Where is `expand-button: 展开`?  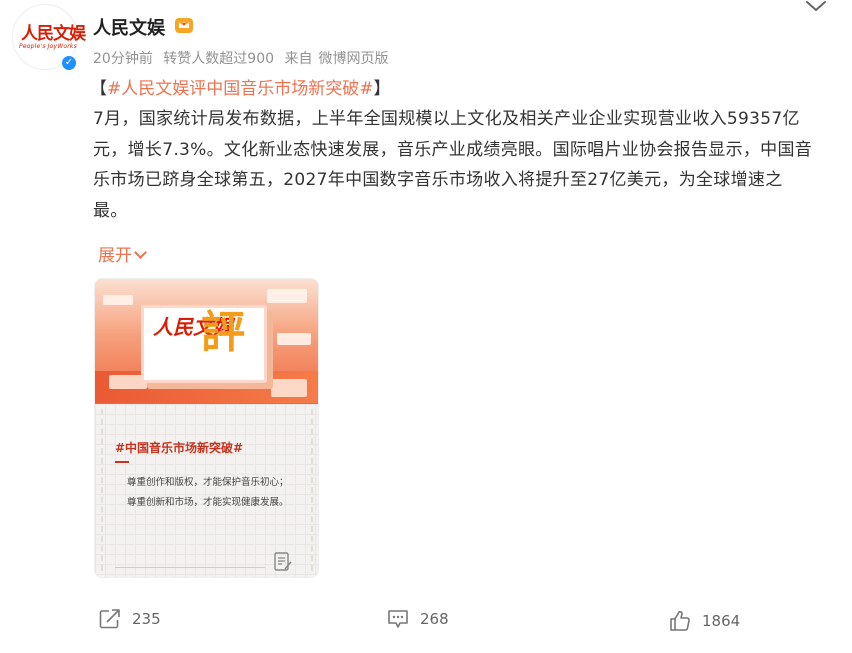
expand-button: 展开 is located at coordinates (122, 253).